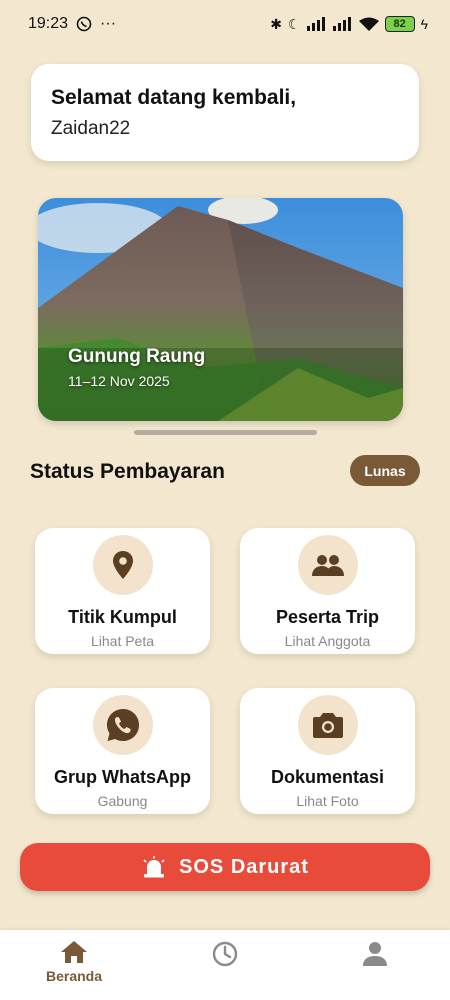  What do you see at coordinates (327, 617) in the screenshot?
I see `menu-label: Peserta Trip` at bounding box center [327, 617].